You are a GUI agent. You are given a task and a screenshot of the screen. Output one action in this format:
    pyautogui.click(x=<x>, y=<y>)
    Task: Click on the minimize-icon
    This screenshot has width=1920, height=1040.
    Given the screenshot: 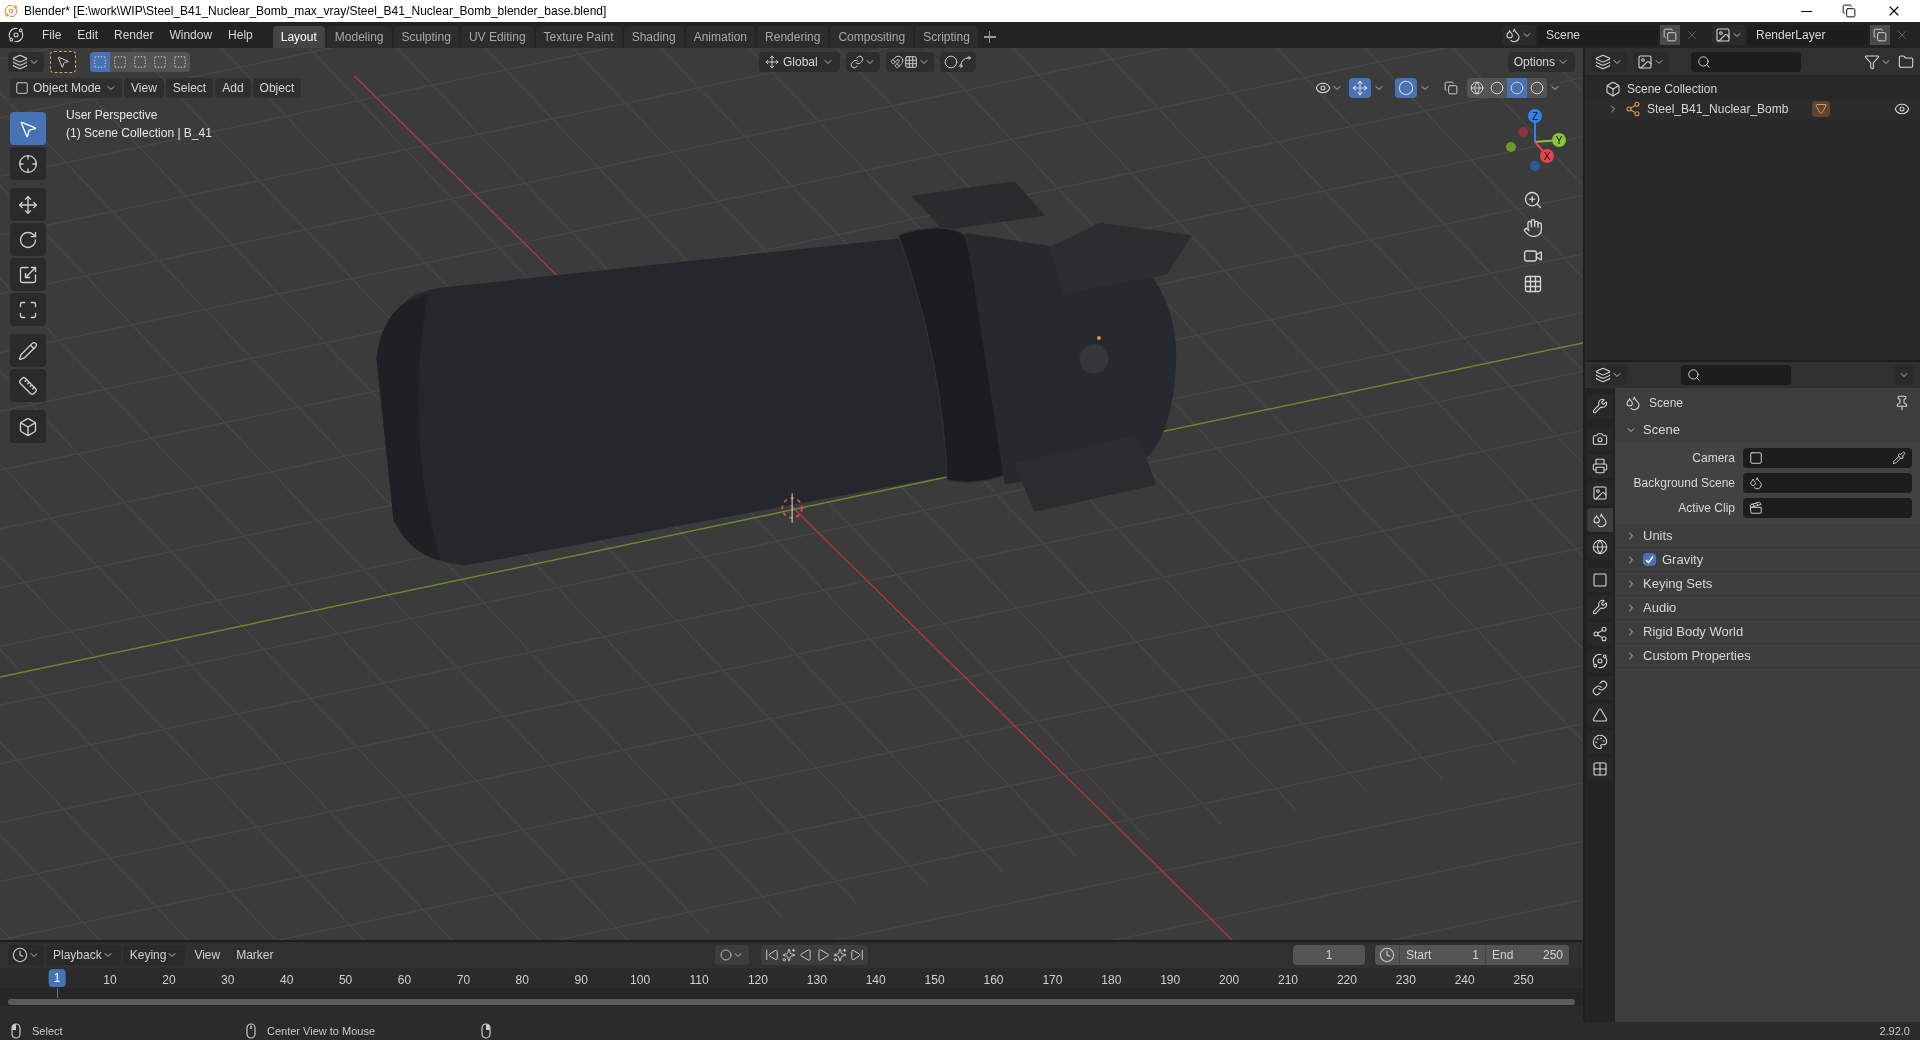 What is the action you would take?
    pyautogui.click(x=1806, y=11)
    